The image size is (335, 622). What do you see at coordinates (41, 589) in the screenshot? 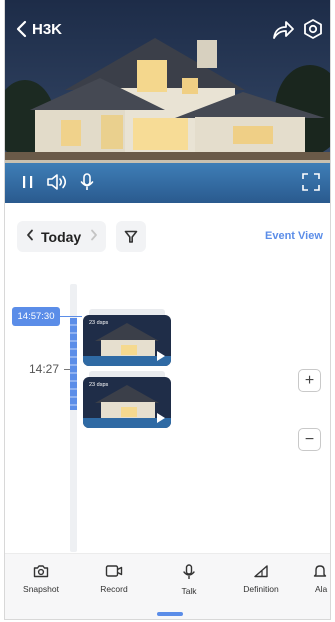
I see `snapshot-label: Snapshot` at bounding box center [41, 589].